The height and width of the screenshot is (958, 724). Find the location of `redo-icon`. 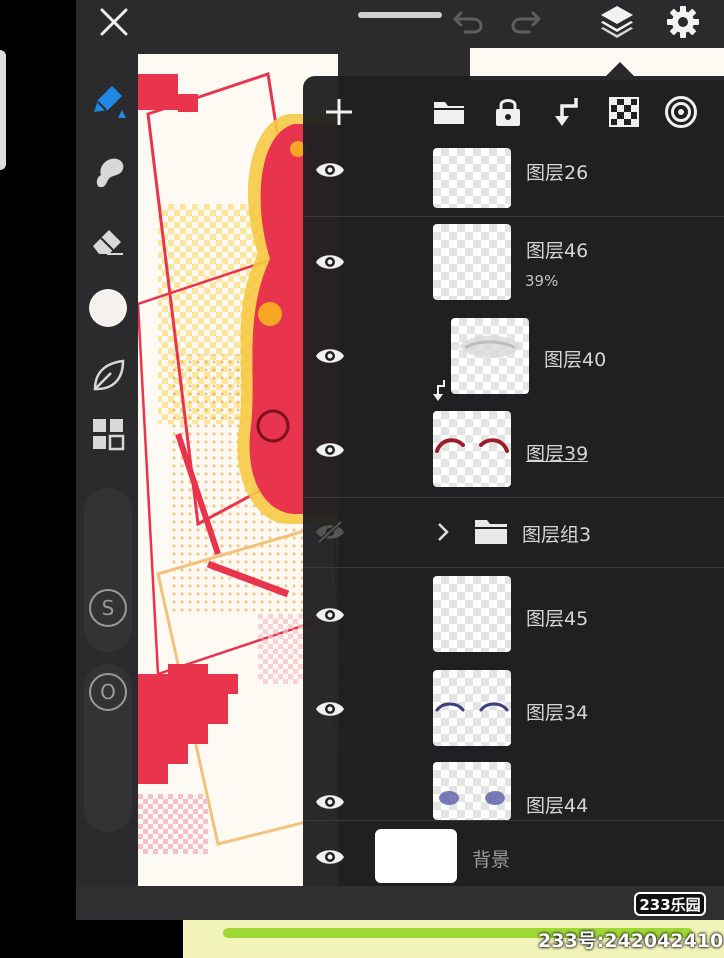

redo-icon is located at coordinates (526, 22).